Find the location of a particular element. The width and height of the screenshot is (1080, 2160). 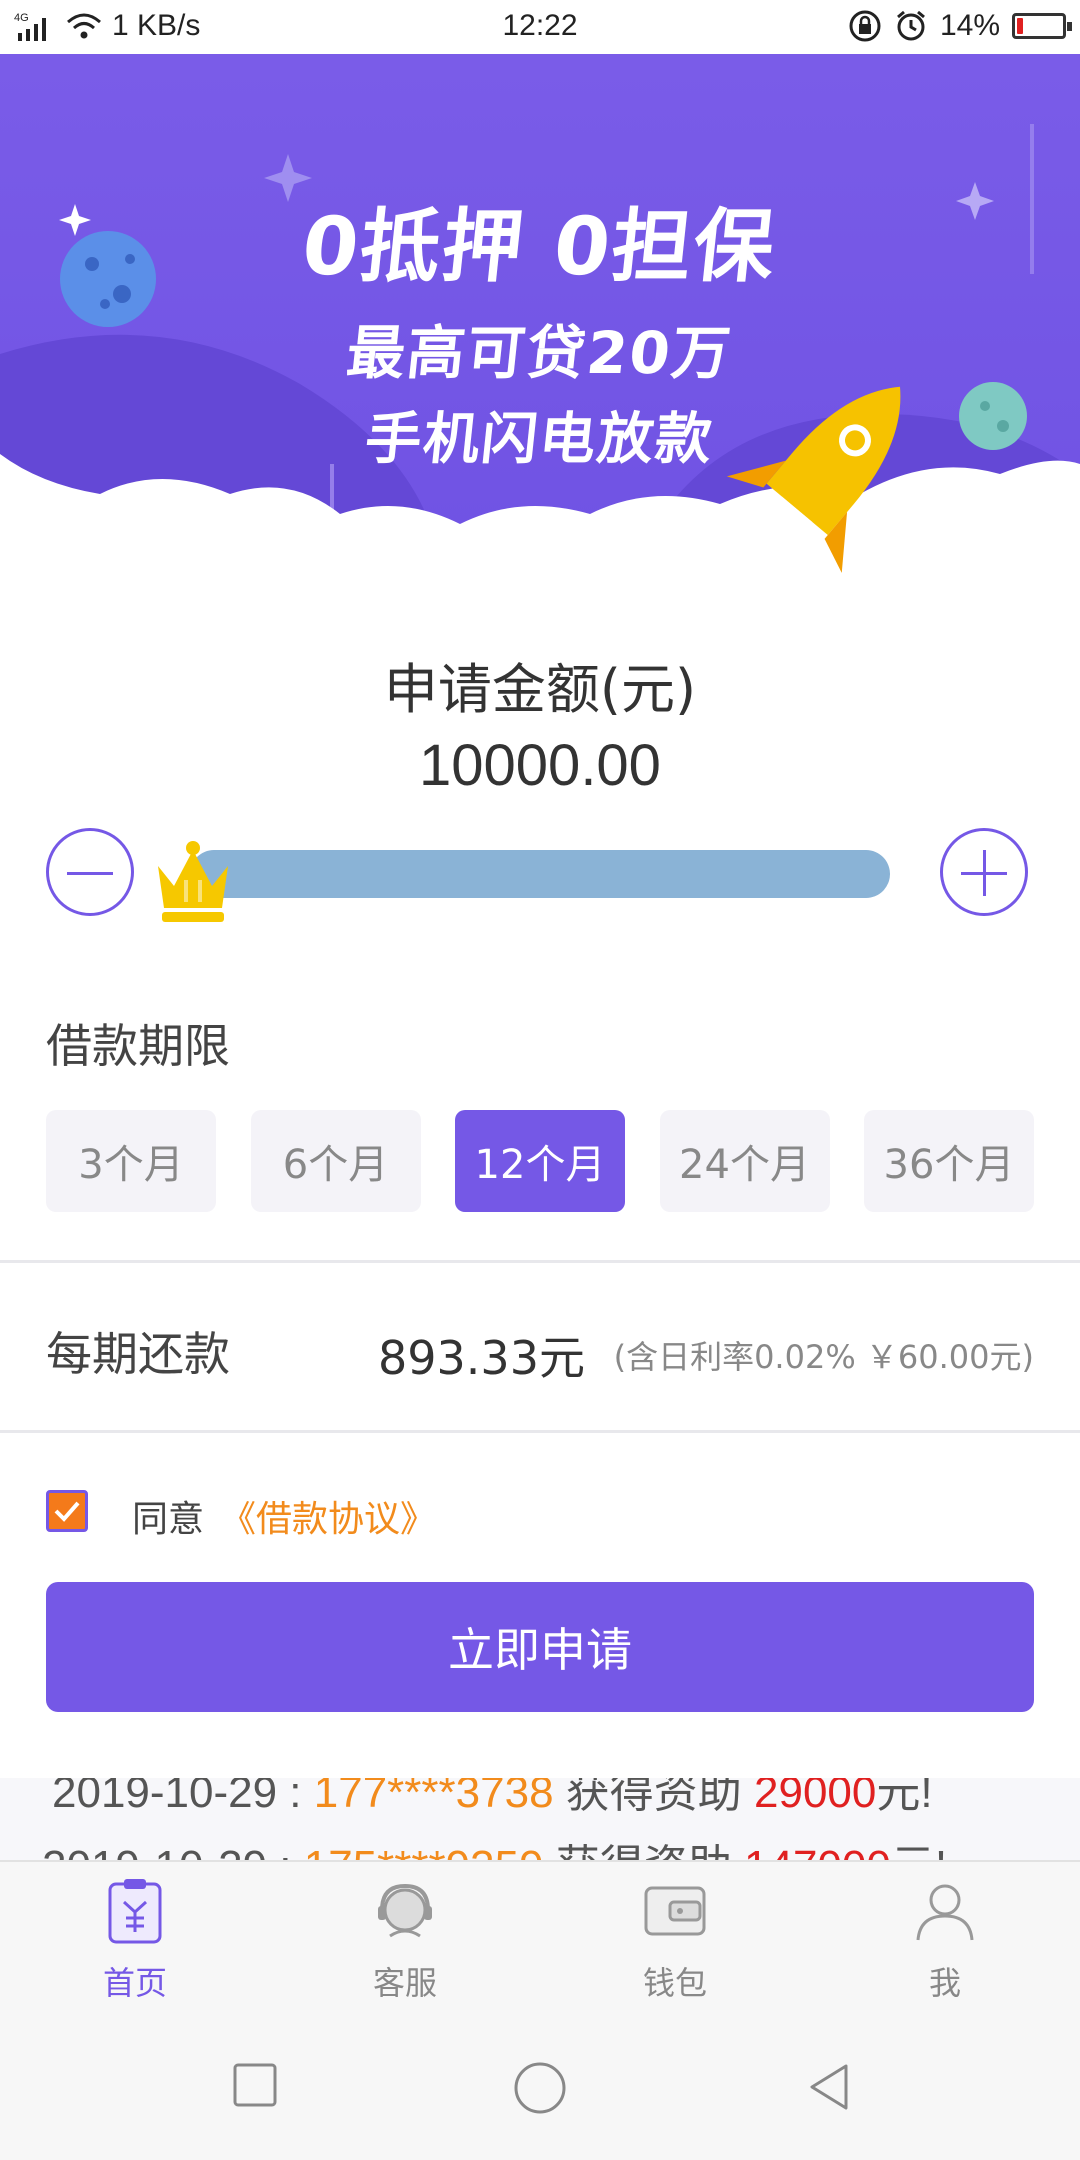

term-option: 6个月 is located at coordinates (335, 1161).